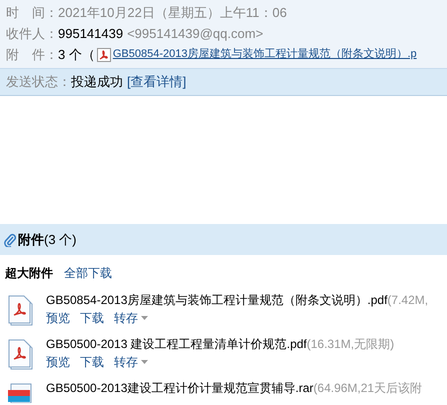 The height and width of the screenshot is (405, 447). I want to click on status-label: 发送状态：, so click(38, 82).